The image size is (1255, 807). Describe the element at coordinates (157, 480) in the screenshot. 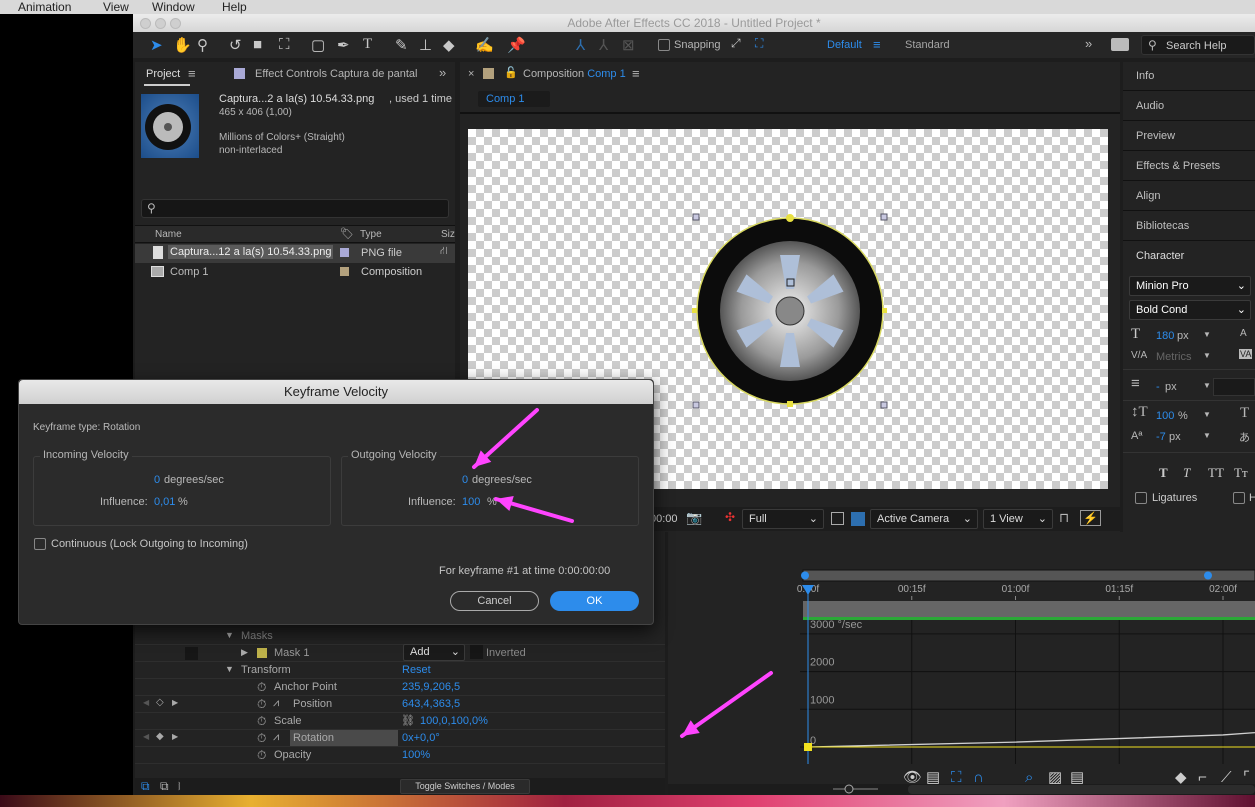

I see `incoming-velocity-value: 0` at that location.